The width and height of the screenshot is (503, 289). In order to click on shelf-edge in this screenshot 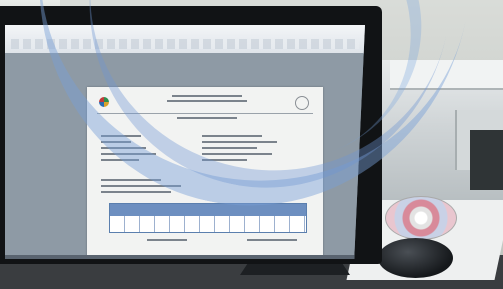, I will do `click(486, 160)`.